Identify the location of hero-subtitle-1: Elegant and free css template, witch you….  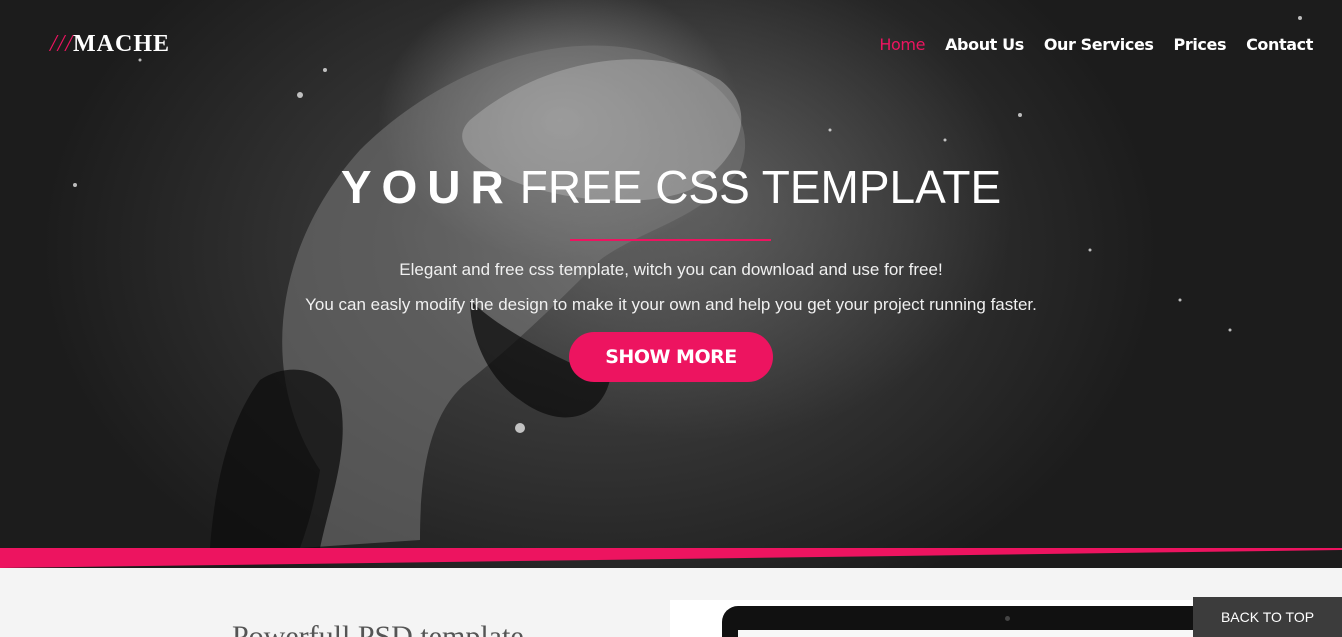
(671, 269).